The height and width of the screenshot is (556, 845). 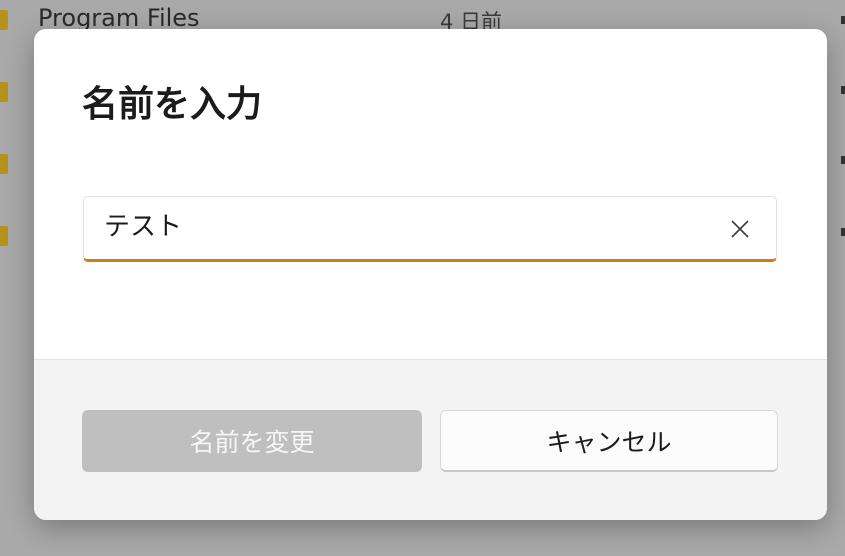 What do you see at coordinates (430, 229) in the screenshot?
I see `name-input: テスト` at bounding box center [430, 229].